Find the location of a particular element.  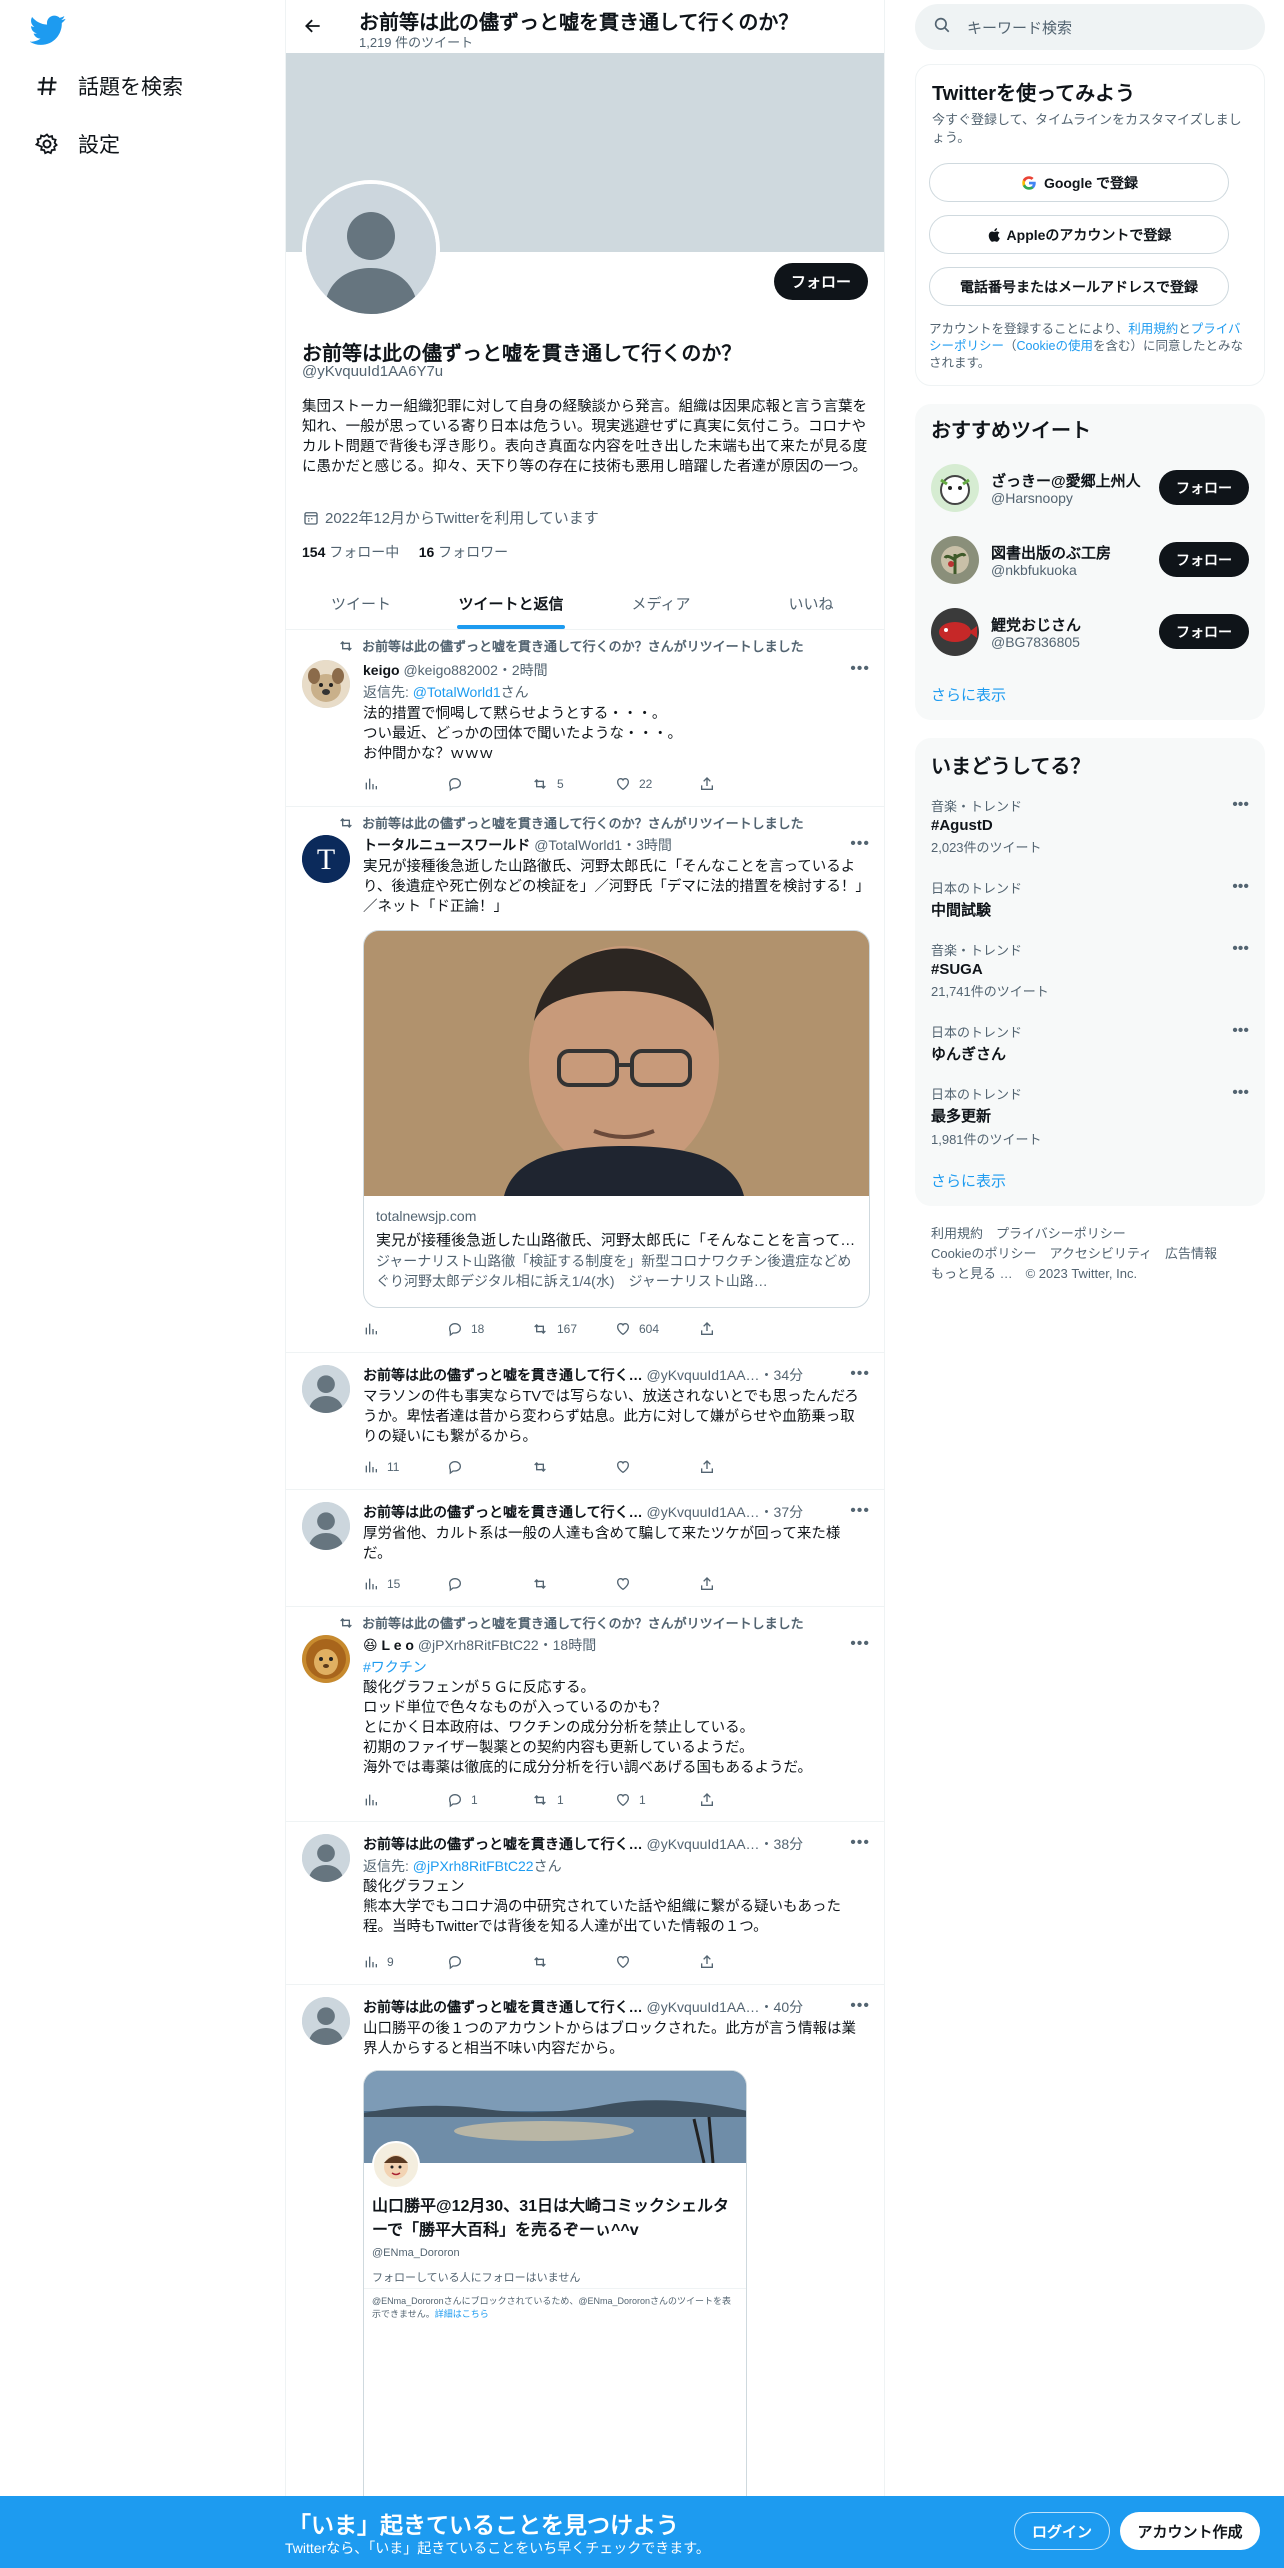

follow-button: フォロー is located at coordinates (821, 281).